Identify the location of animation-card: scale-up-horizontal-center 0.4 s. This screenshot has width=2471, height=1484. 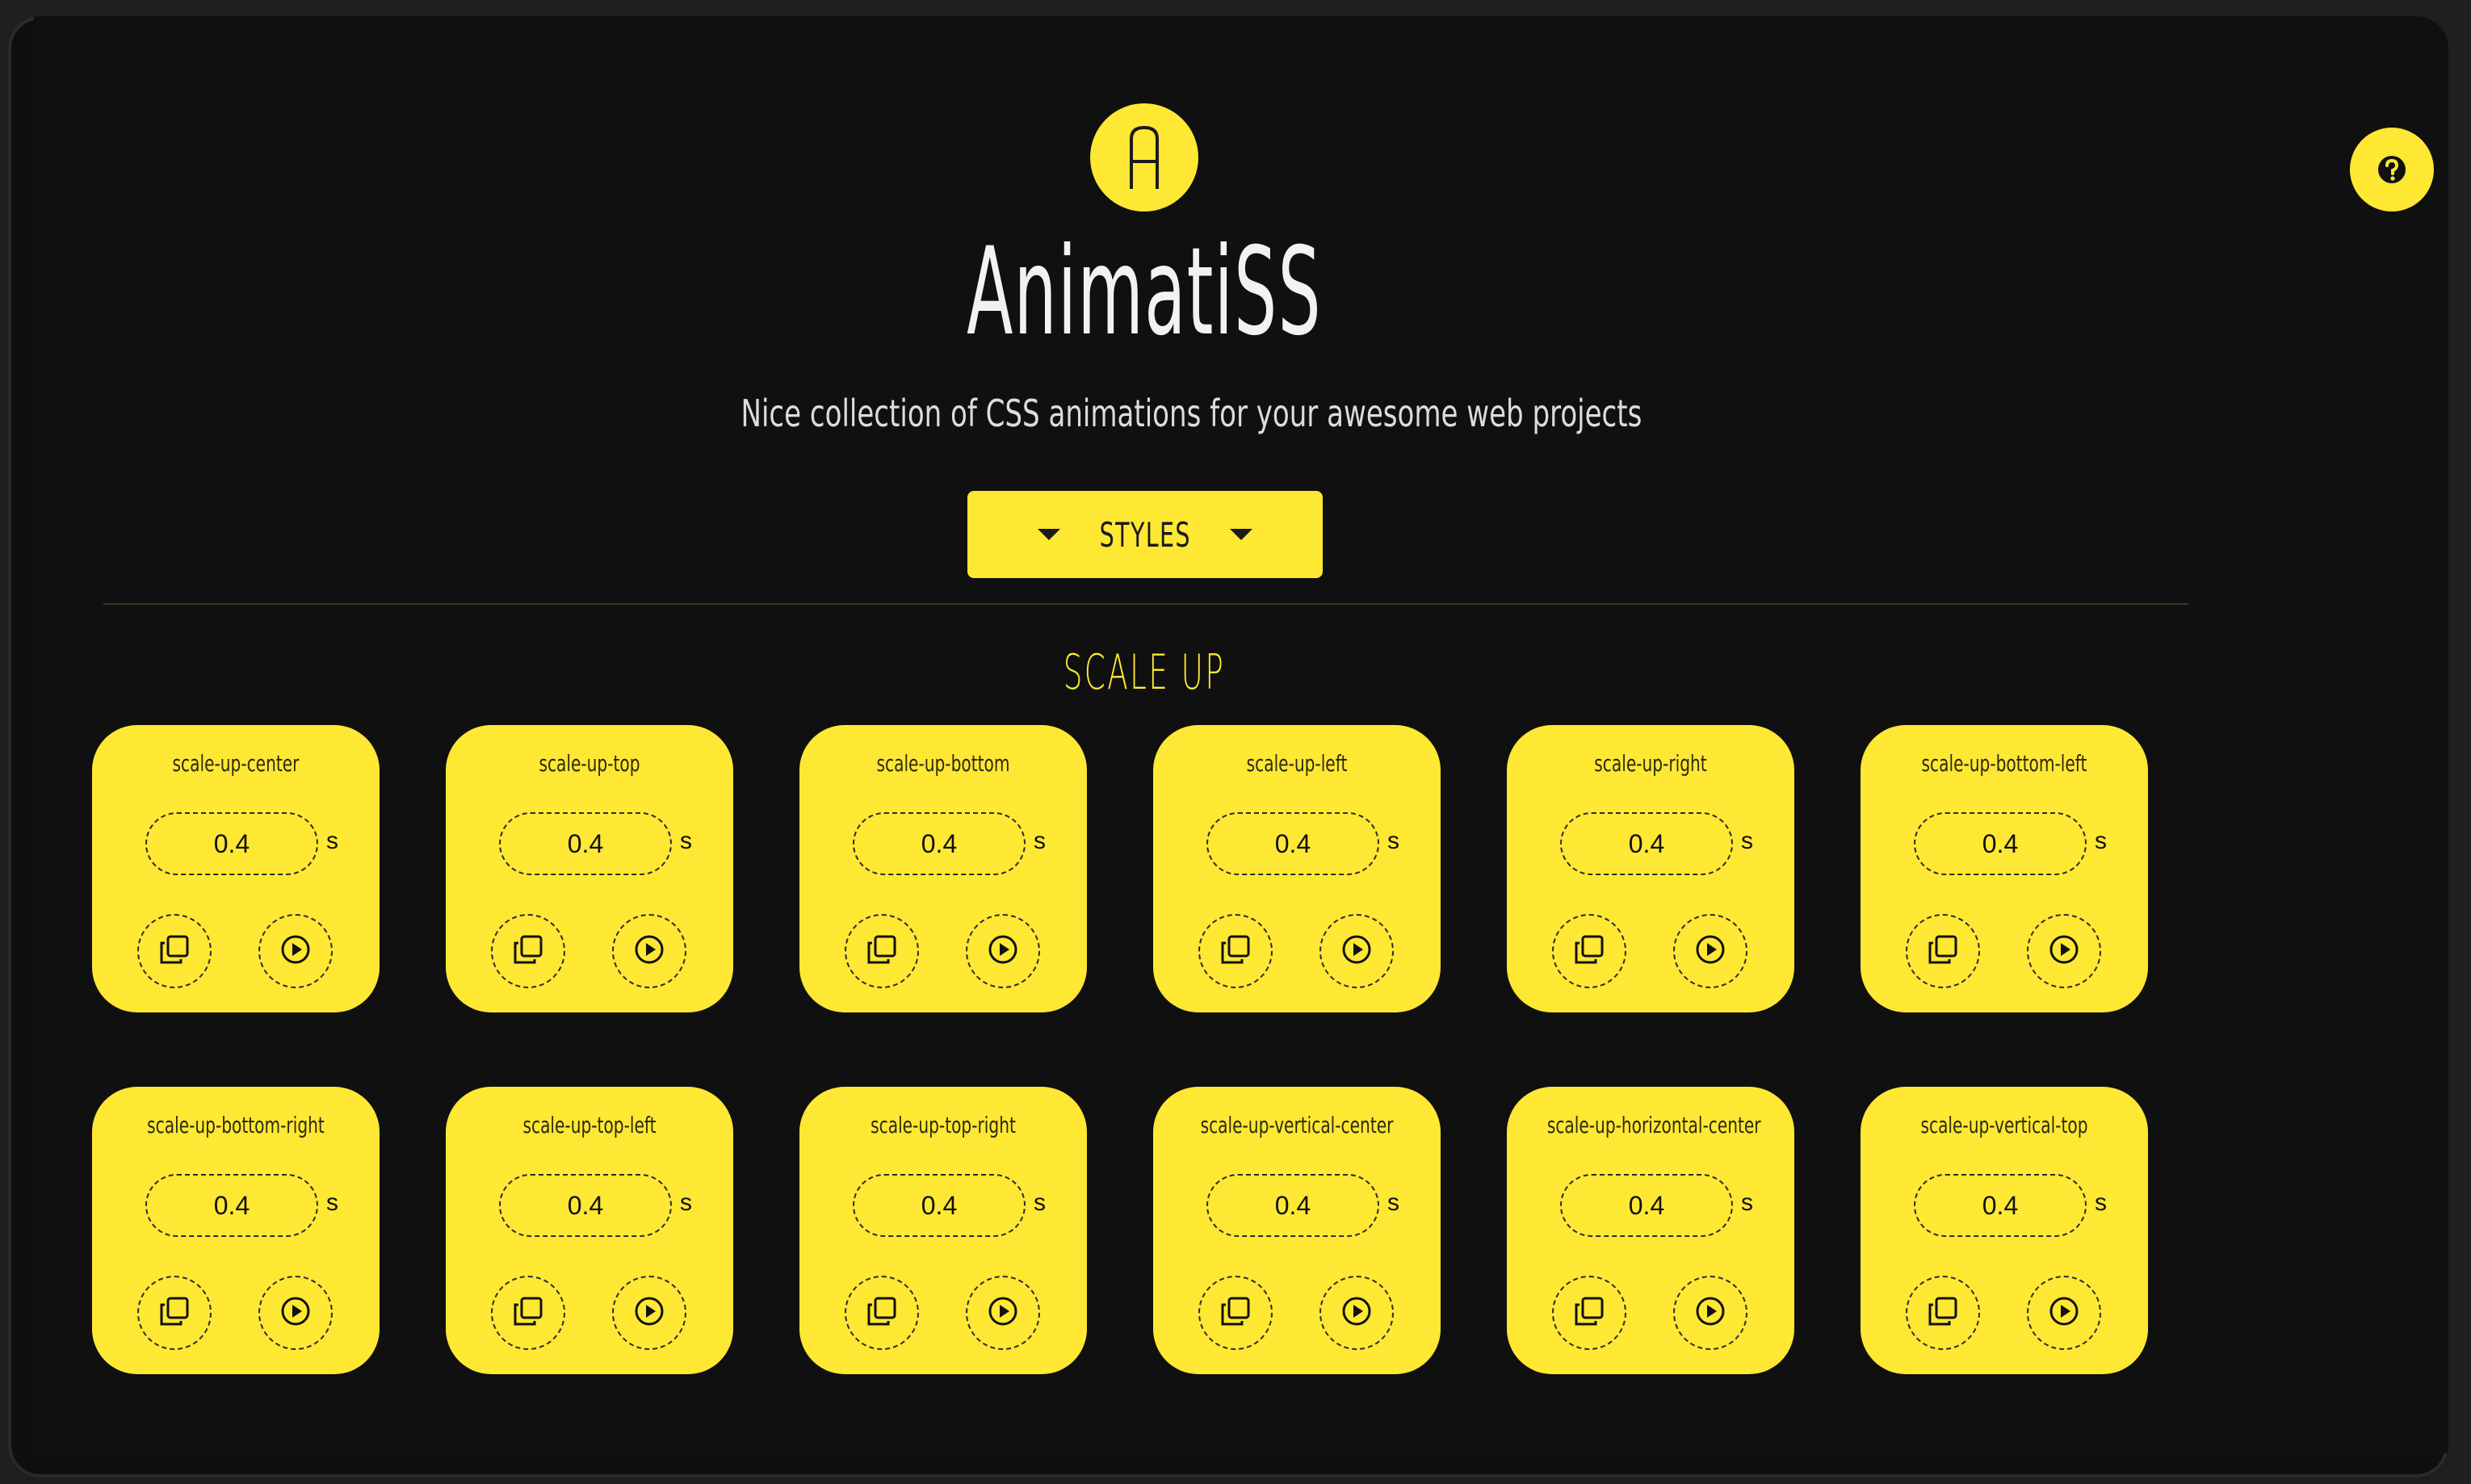
(1650, 1230).